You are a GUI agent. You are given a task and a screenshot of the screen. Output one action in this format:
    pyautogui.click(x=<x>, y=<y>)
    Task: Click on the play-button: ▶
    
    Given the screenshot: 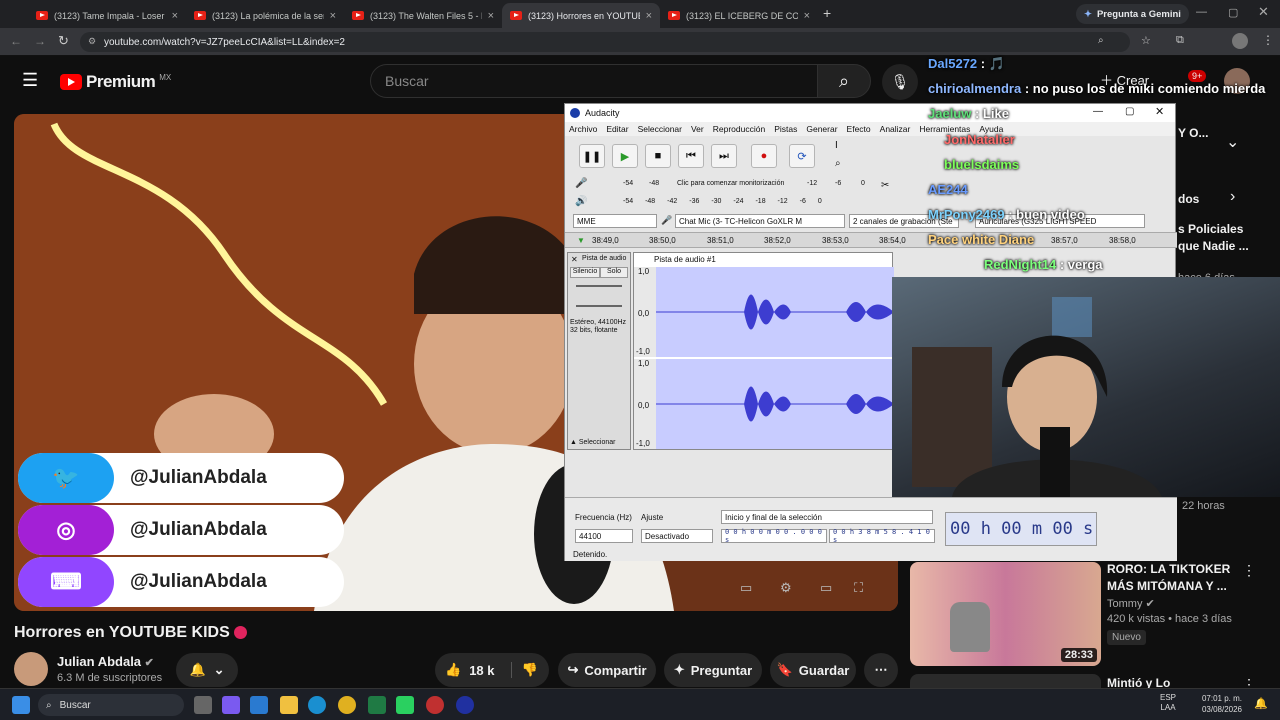 What is the action you would take?
    pyautogui.click(x=625, y=156)
    